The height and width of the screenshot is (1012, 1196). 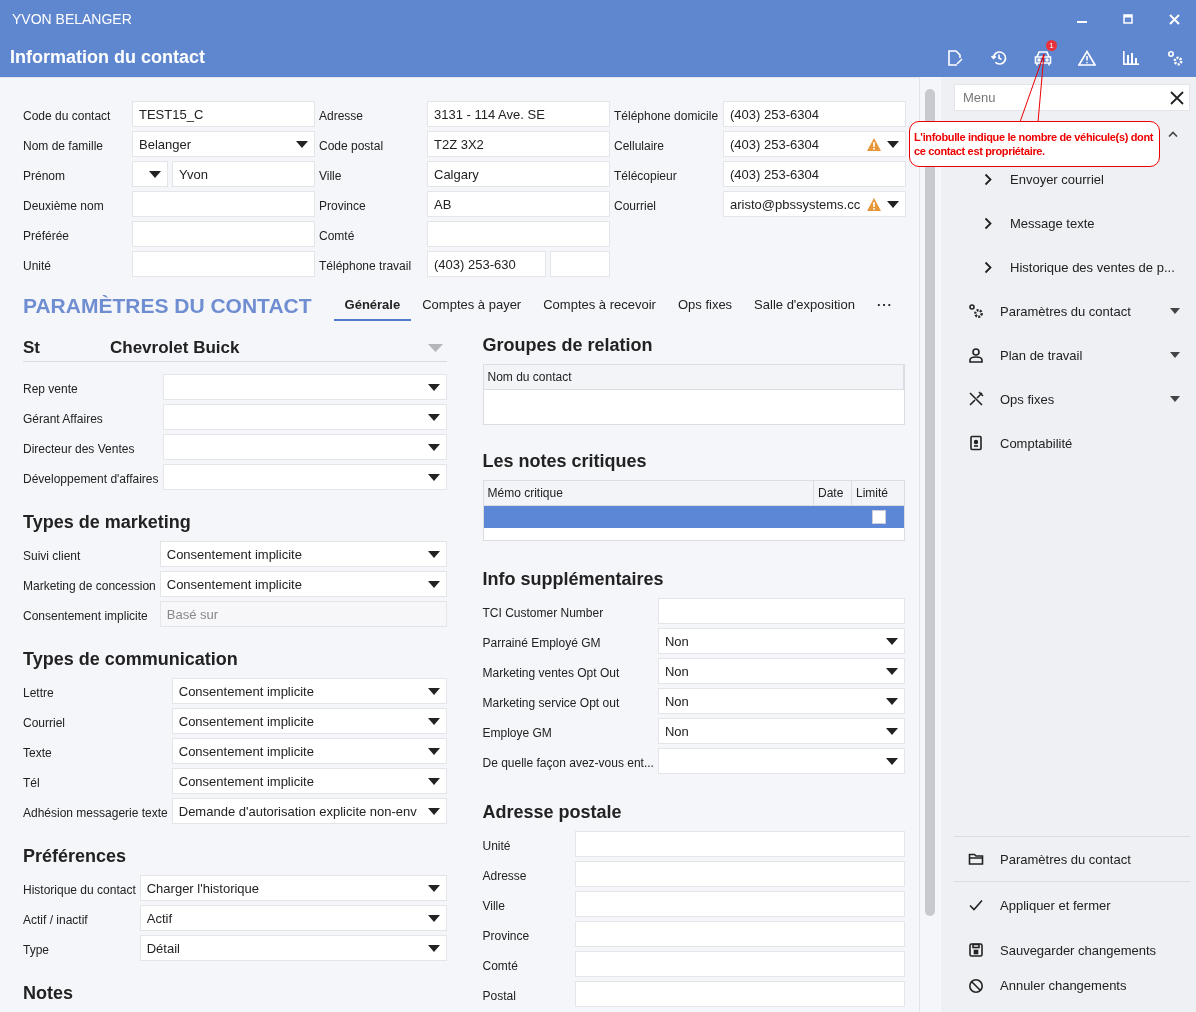 I want to click on column-header: Nom du contact, so click(x=693, y=377).